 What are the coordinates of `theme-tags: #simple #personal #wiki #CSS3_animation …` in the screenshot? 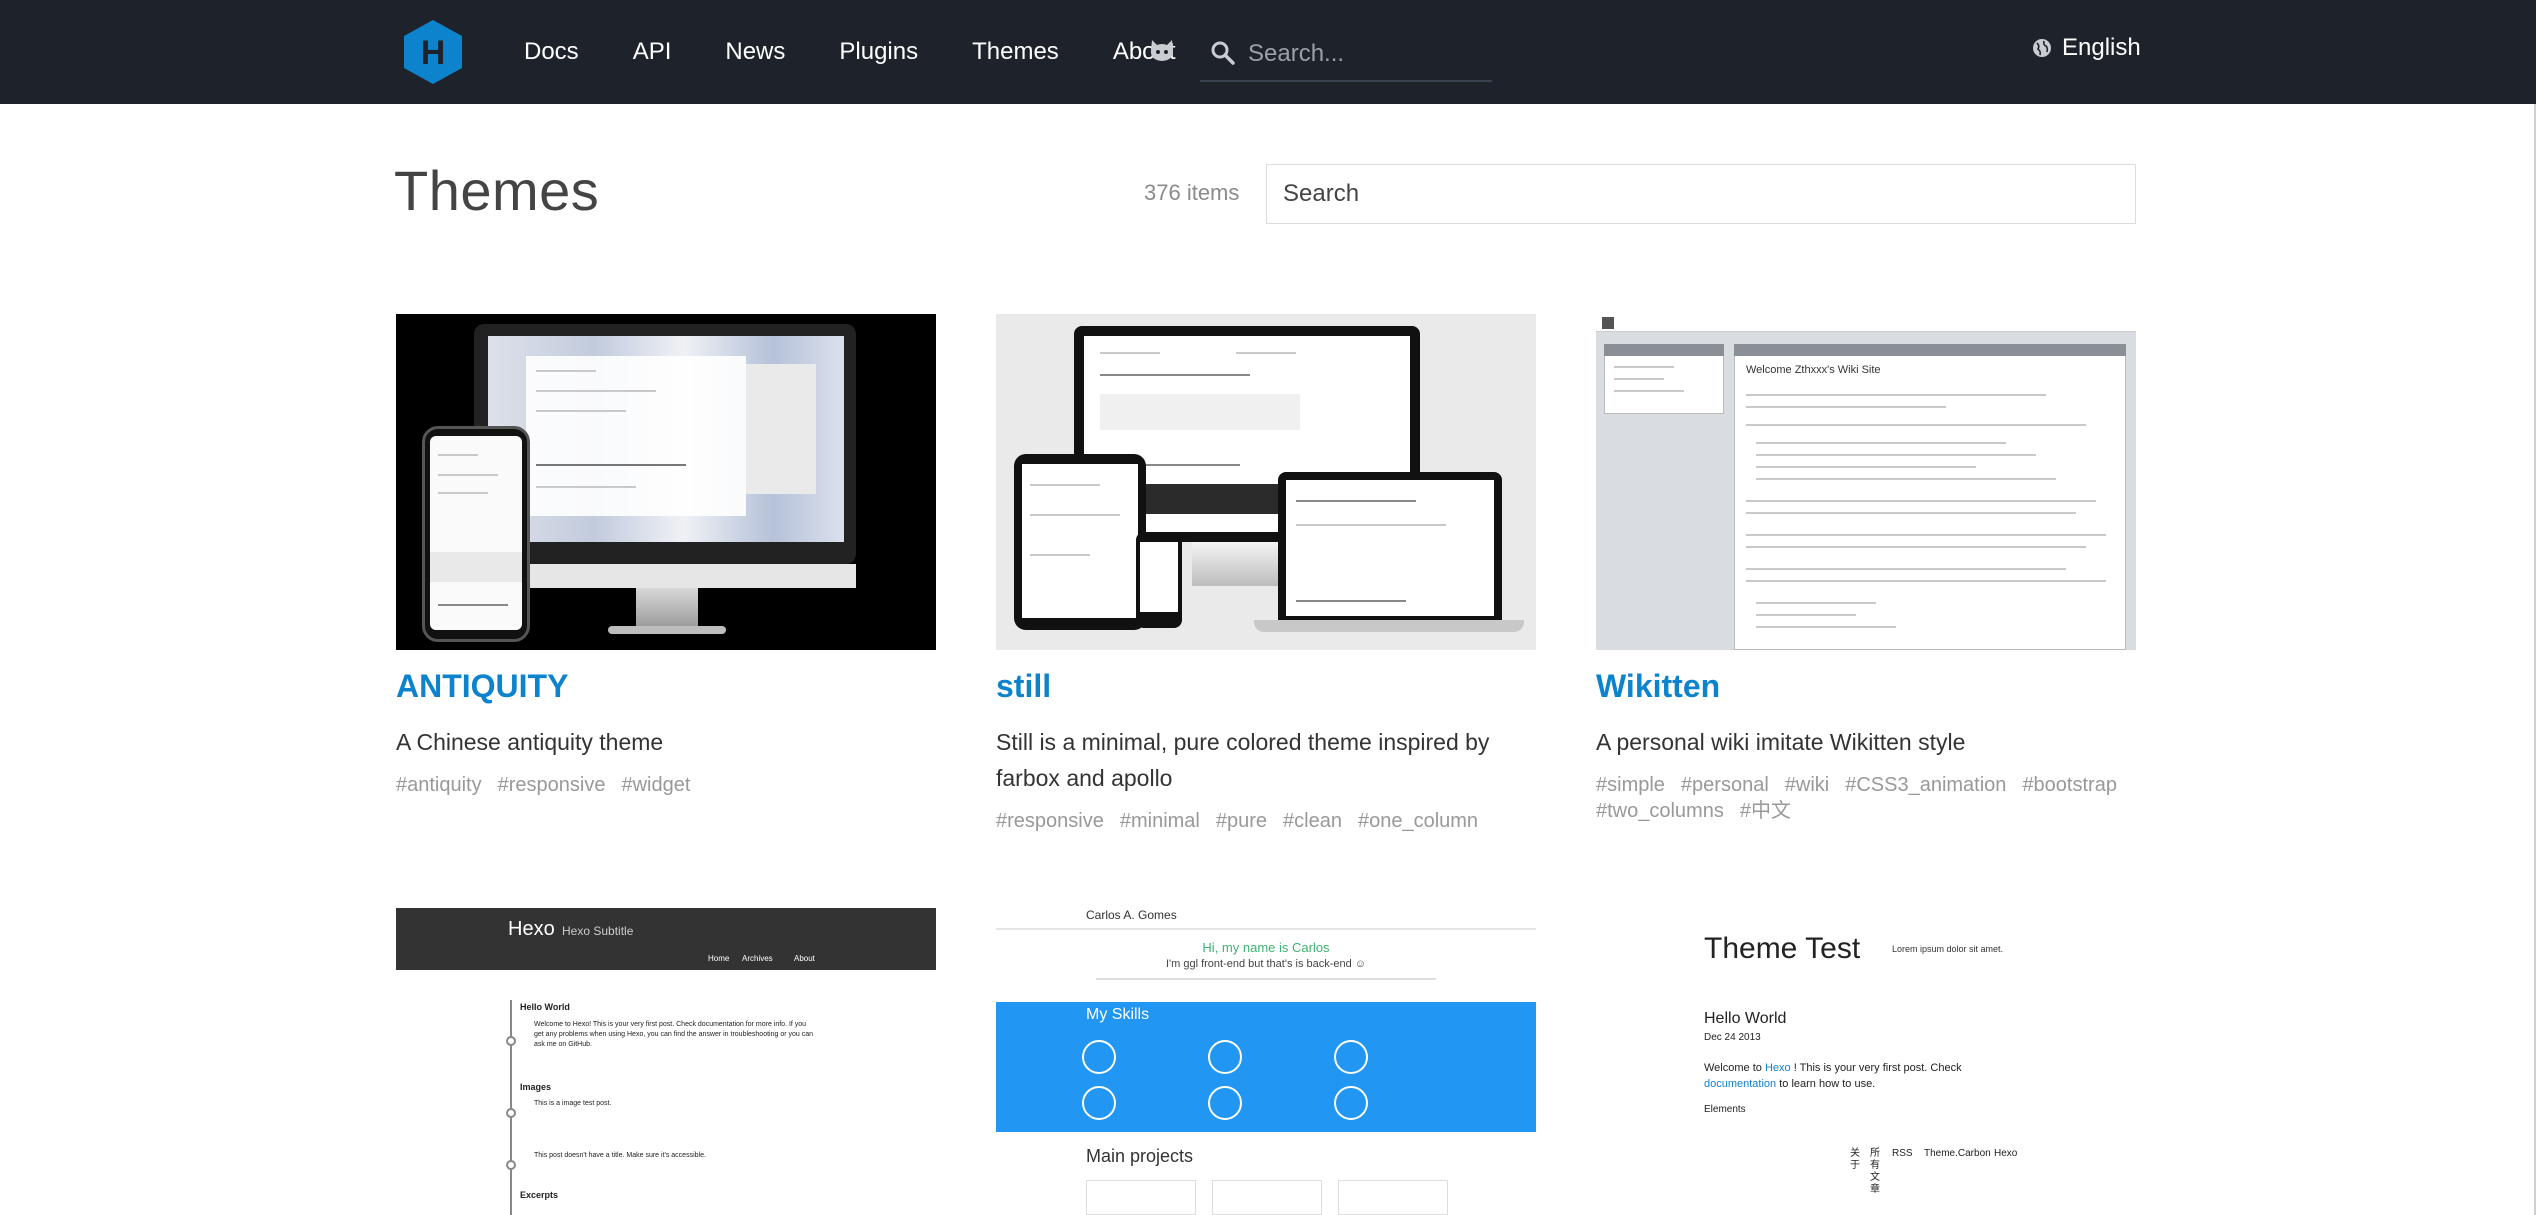 It's located at (1866, 798).